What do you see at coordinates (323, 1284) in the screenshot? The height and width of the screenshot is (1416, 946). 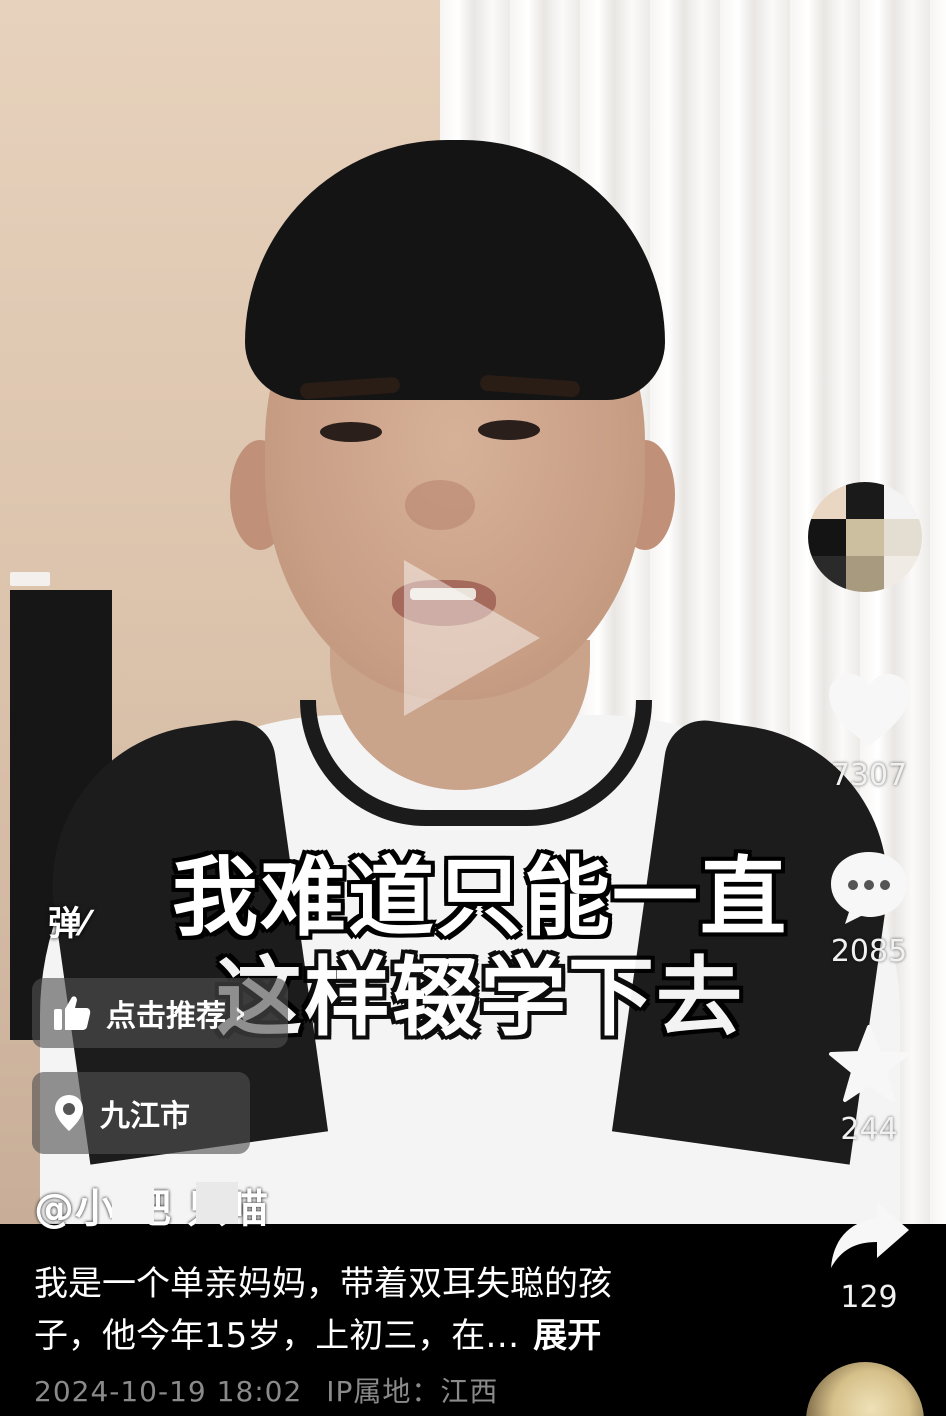 I see `description-line-1: 我是一个单亲妈妈，带着双耳失聪的孩` at bounding box center [323, 1284].